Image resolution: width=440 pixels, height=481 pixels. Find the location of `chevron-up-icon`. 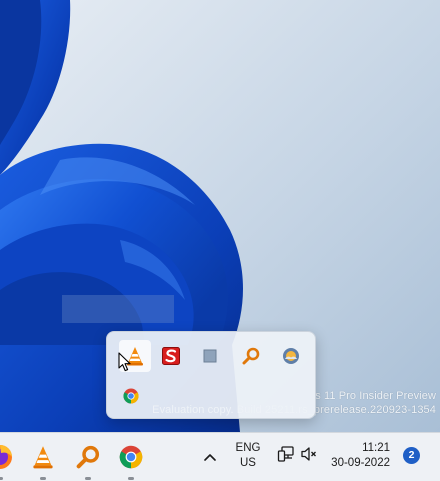

chevron-up-icon is located at coordinates (210, 457).